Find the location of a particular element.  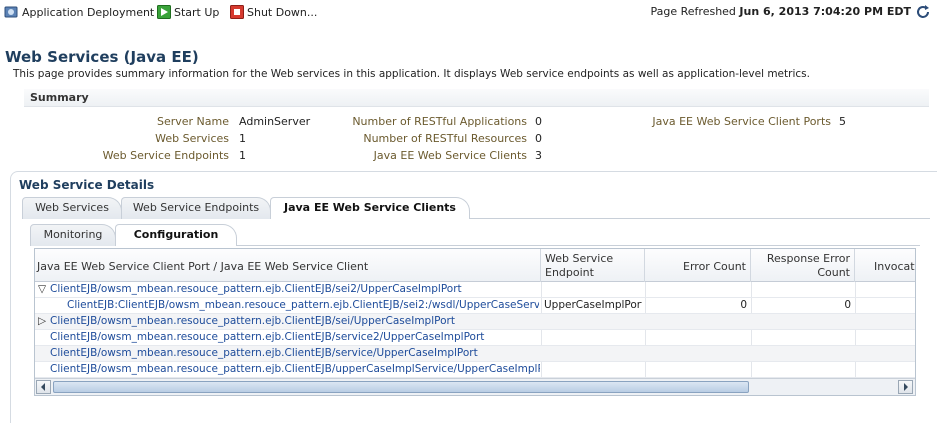

web-service-client-ports-value: 5 is located at coordinates (842, 121).